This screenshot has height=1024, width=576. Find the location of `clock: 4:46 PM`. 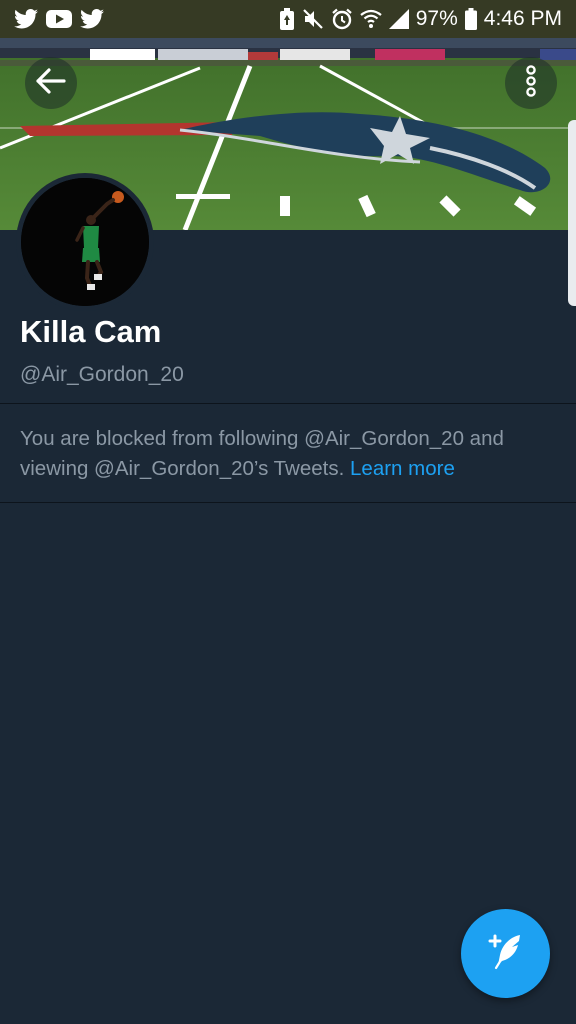

clock: 4:46 PM is located at coordinates (522, 18).